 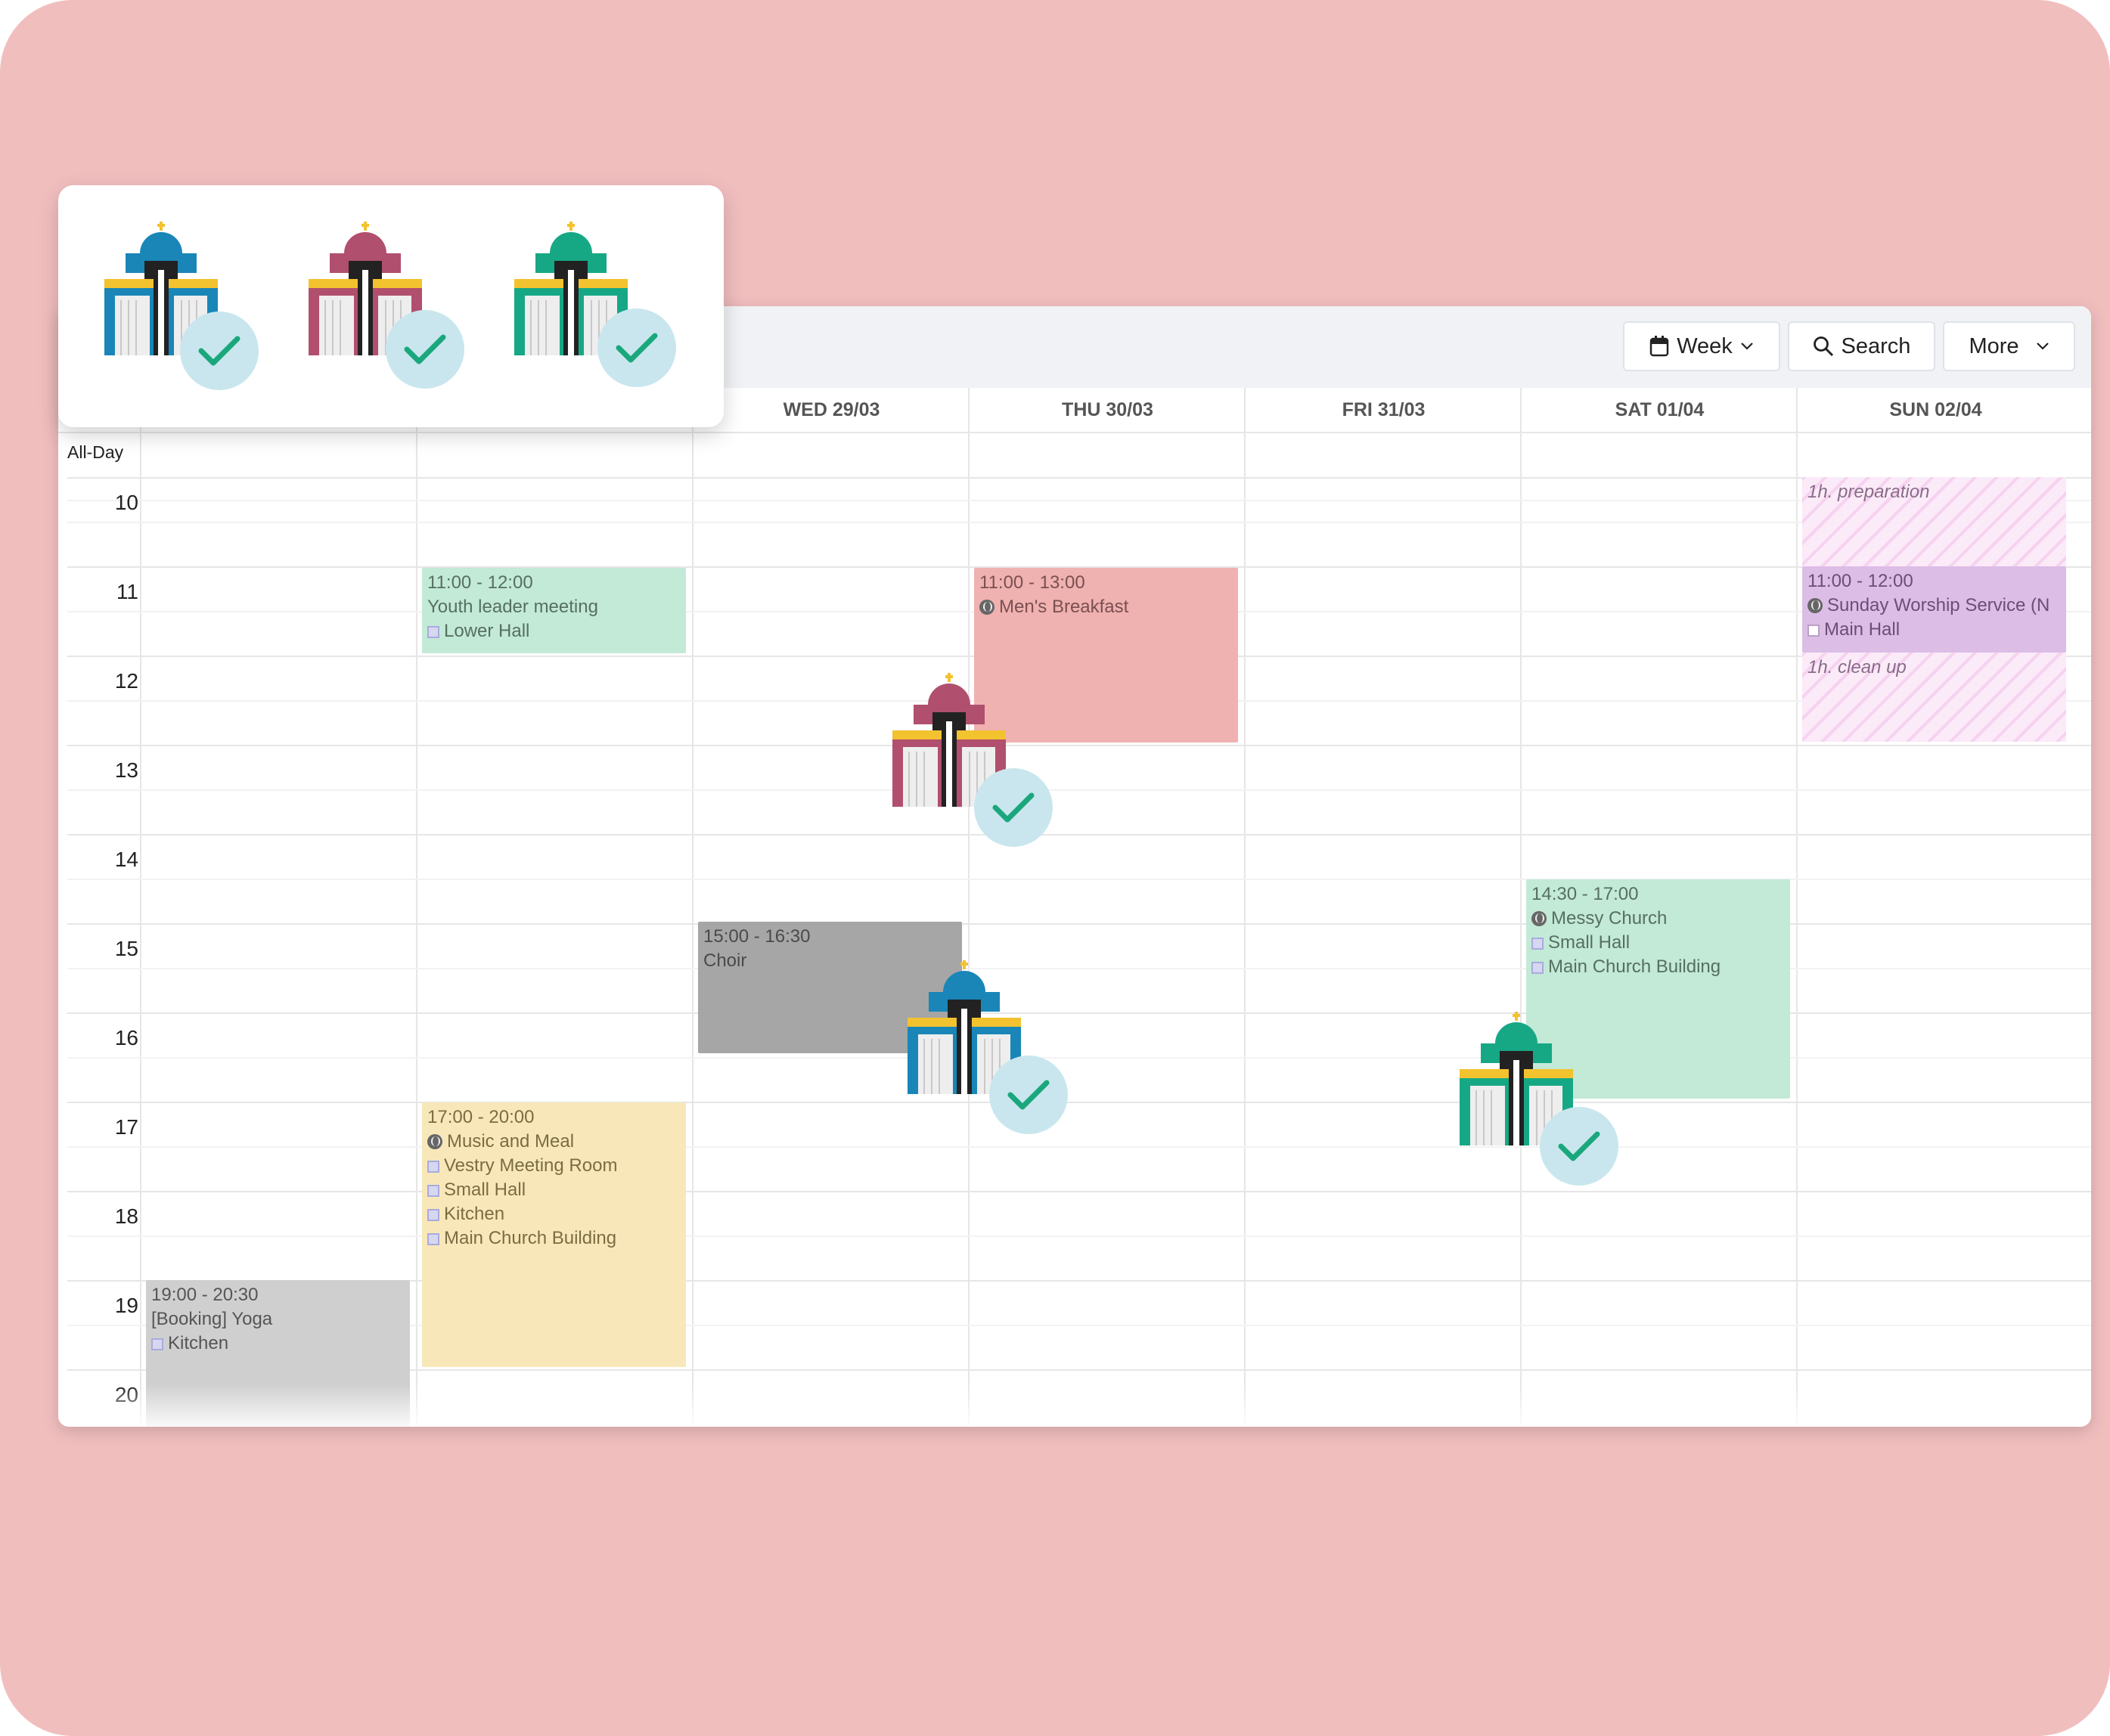 I want to click on event-title: Men's Breakfast, so click(x=1106, y=607).